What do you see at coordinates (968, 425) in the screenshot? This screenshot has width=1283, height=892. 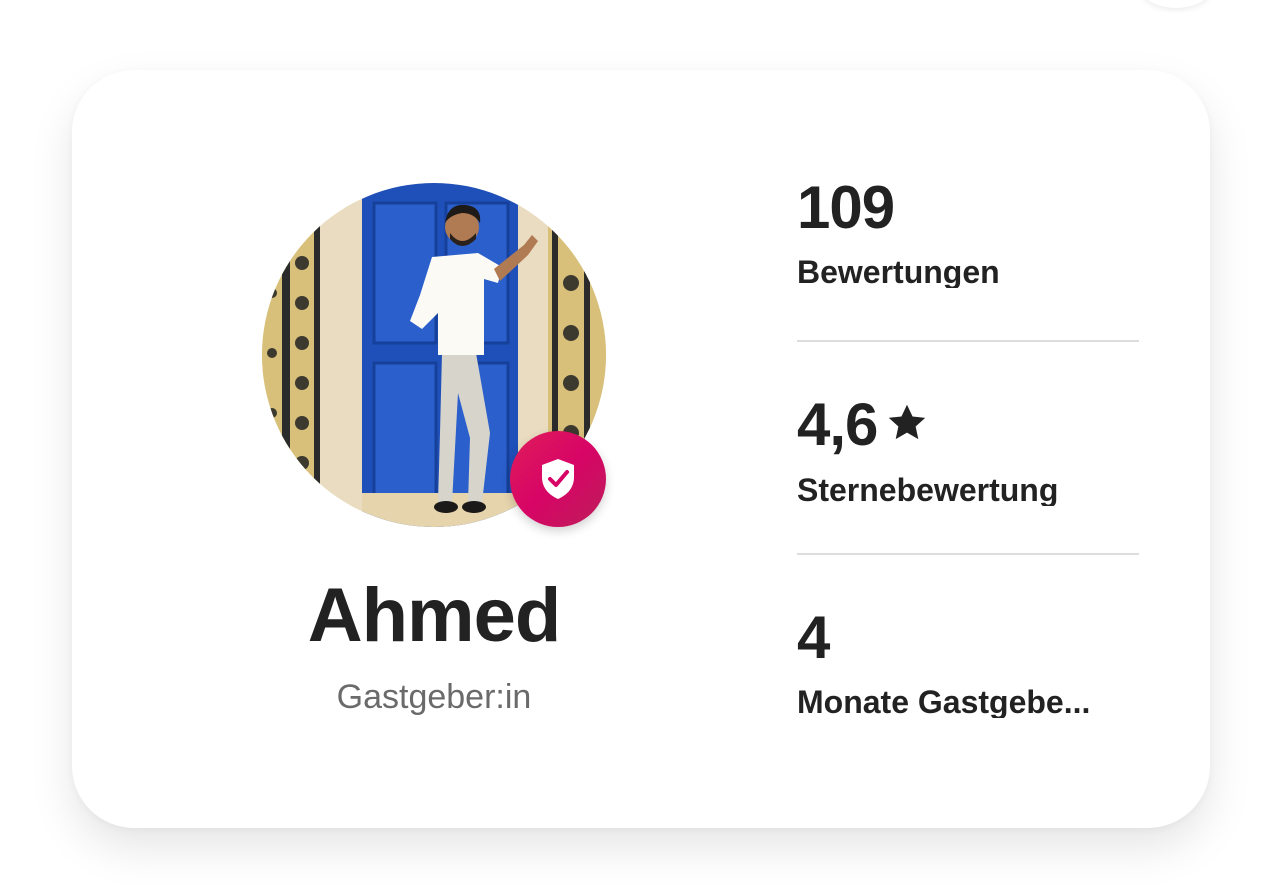 I see `stat-rating-value-row: 4,6` at bounding box center [968, 425].